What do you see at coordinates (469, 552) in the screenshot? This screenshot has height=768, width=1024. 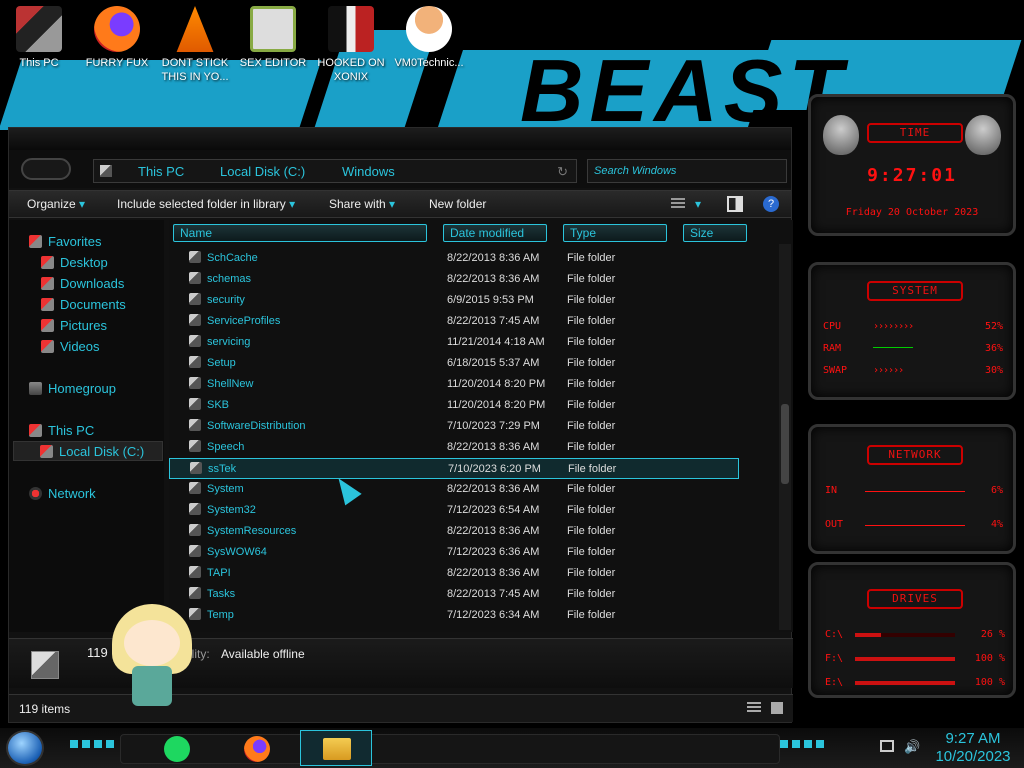 I see `table-row: SysWOW64 7/12/2023 6:36 AM File folder` at bounding box center [469, 552].